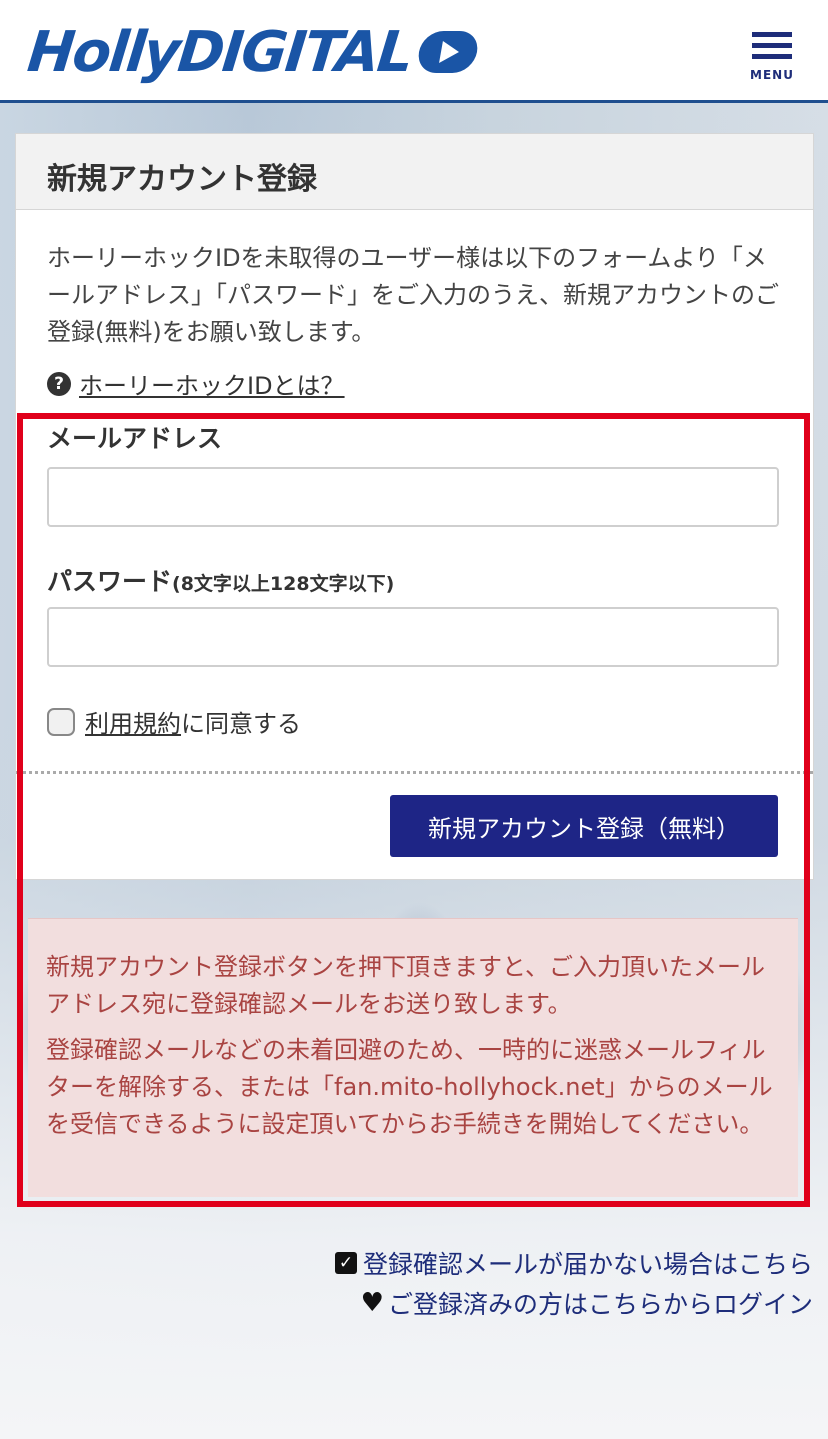 The height and width of the screenshot is (1439, 828). What do you see at coordinates (345, 1263) in the screenshot?
I see `check-square-icon: ✓` at bounding box center [345, 1263].